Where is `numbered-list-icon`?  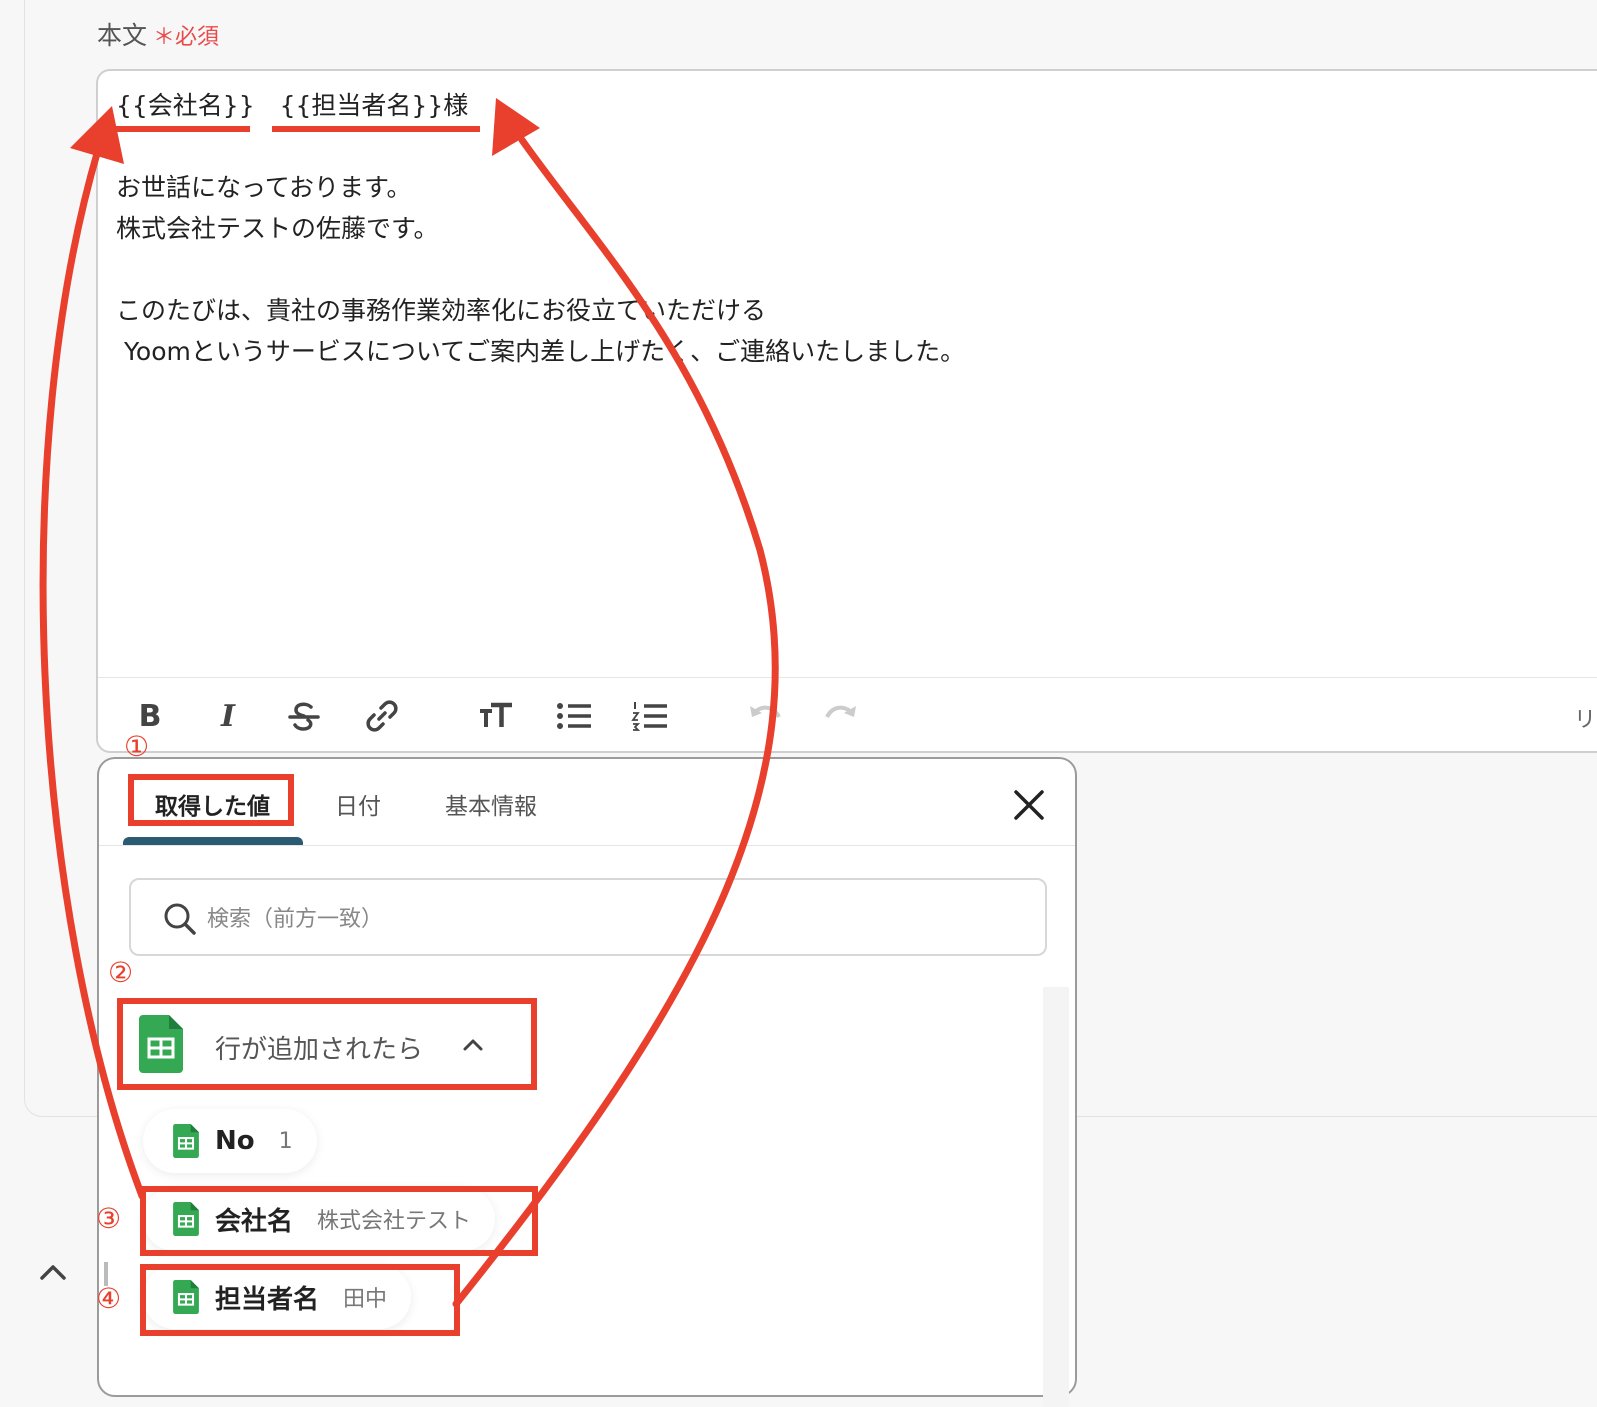
numbered-list-icon is located at coordinates (649, 716).